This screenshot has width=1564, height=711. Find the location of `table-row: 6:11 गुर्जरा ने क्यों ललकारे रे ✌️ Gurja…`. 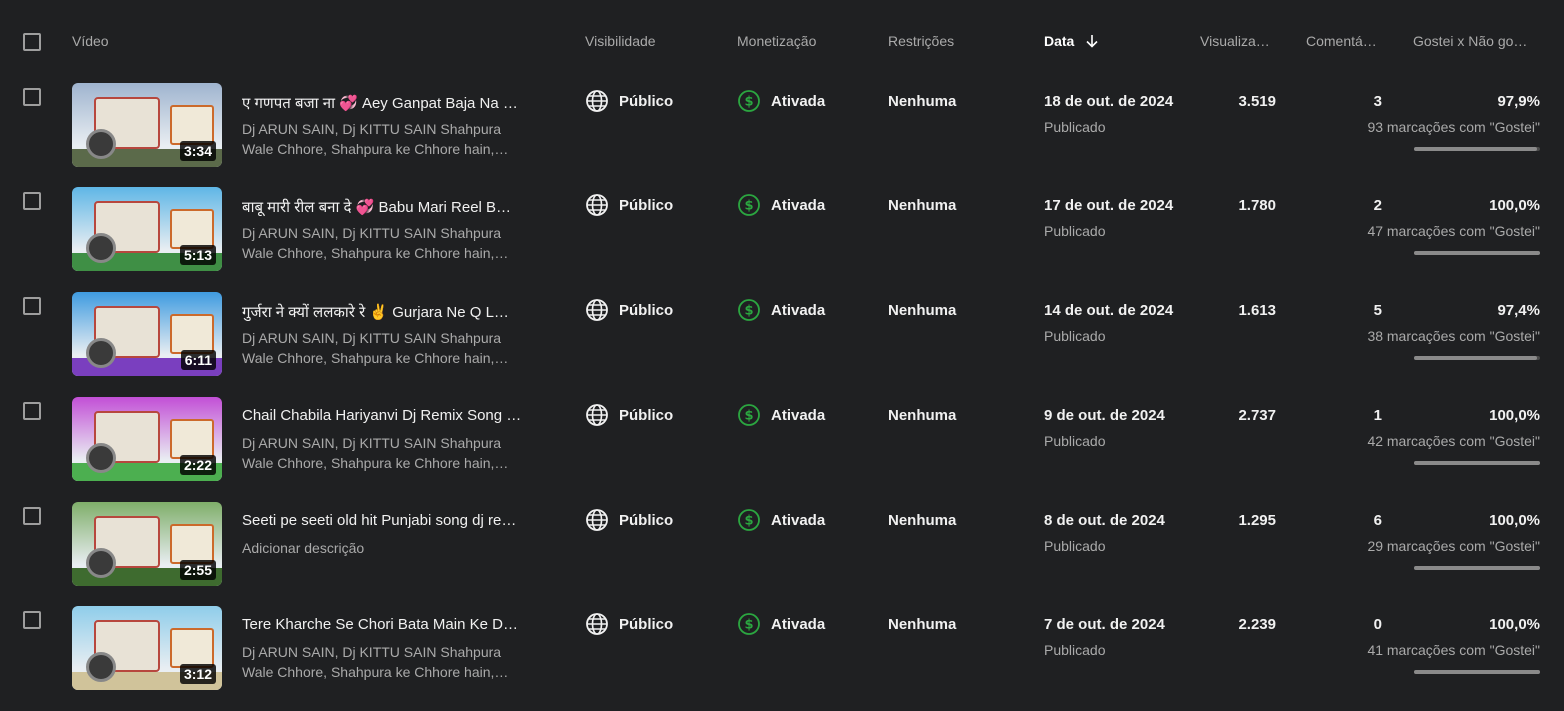

table-row: 6:11 गुर्जरा ने क्यों ललकारे रे ✌️ Gurja… is located at coordinates (782, 344).